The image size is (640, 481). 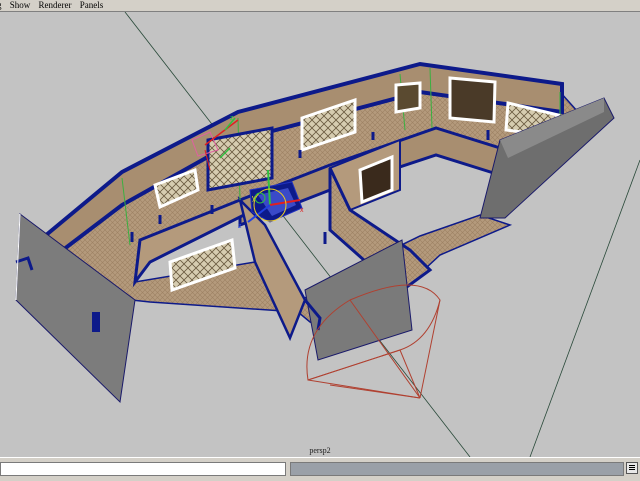 What do you see at coordinates (254, 198) in the screenshot?
I see `axis-y-label: y` at bounding box center [254, 198].